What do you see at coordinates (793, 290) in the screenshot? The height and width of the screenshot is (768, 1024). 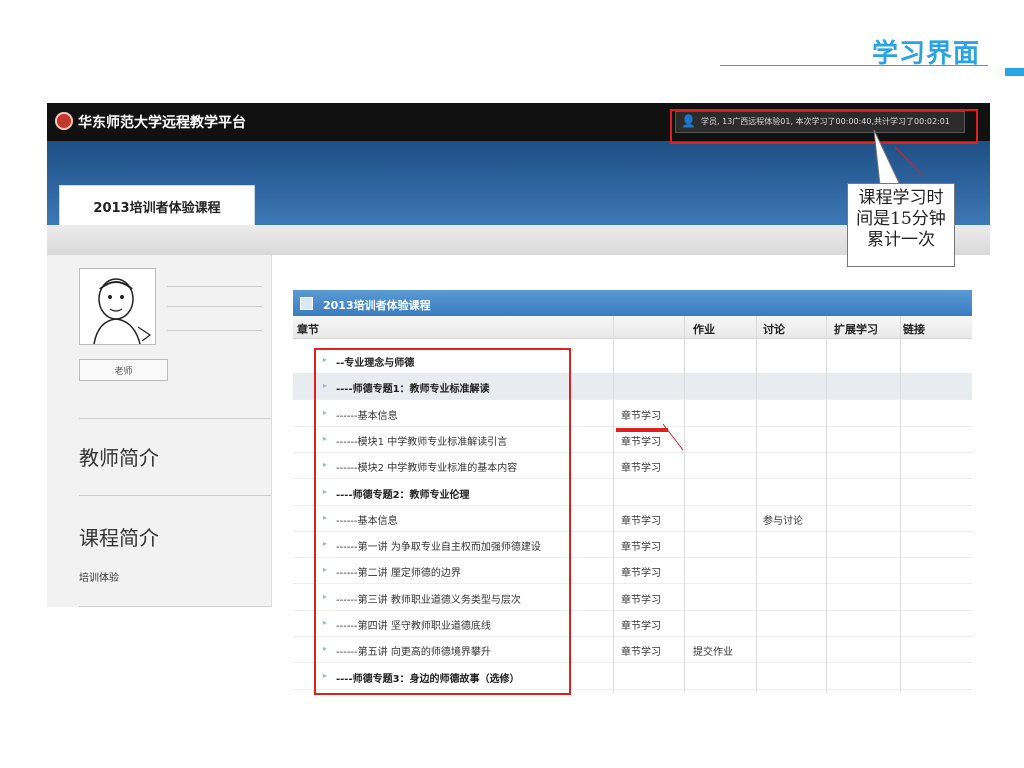 I see `annotation-arrows` at bounding box center [793, 290].